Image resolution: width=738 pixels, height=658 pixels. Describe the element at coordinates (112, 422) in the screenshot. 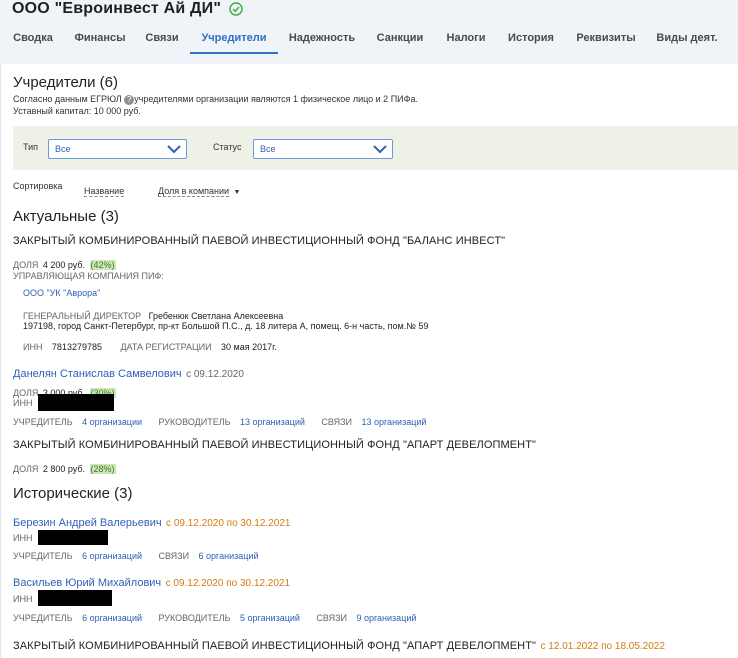

I see `founder-count-link: 4 организации` at that location.